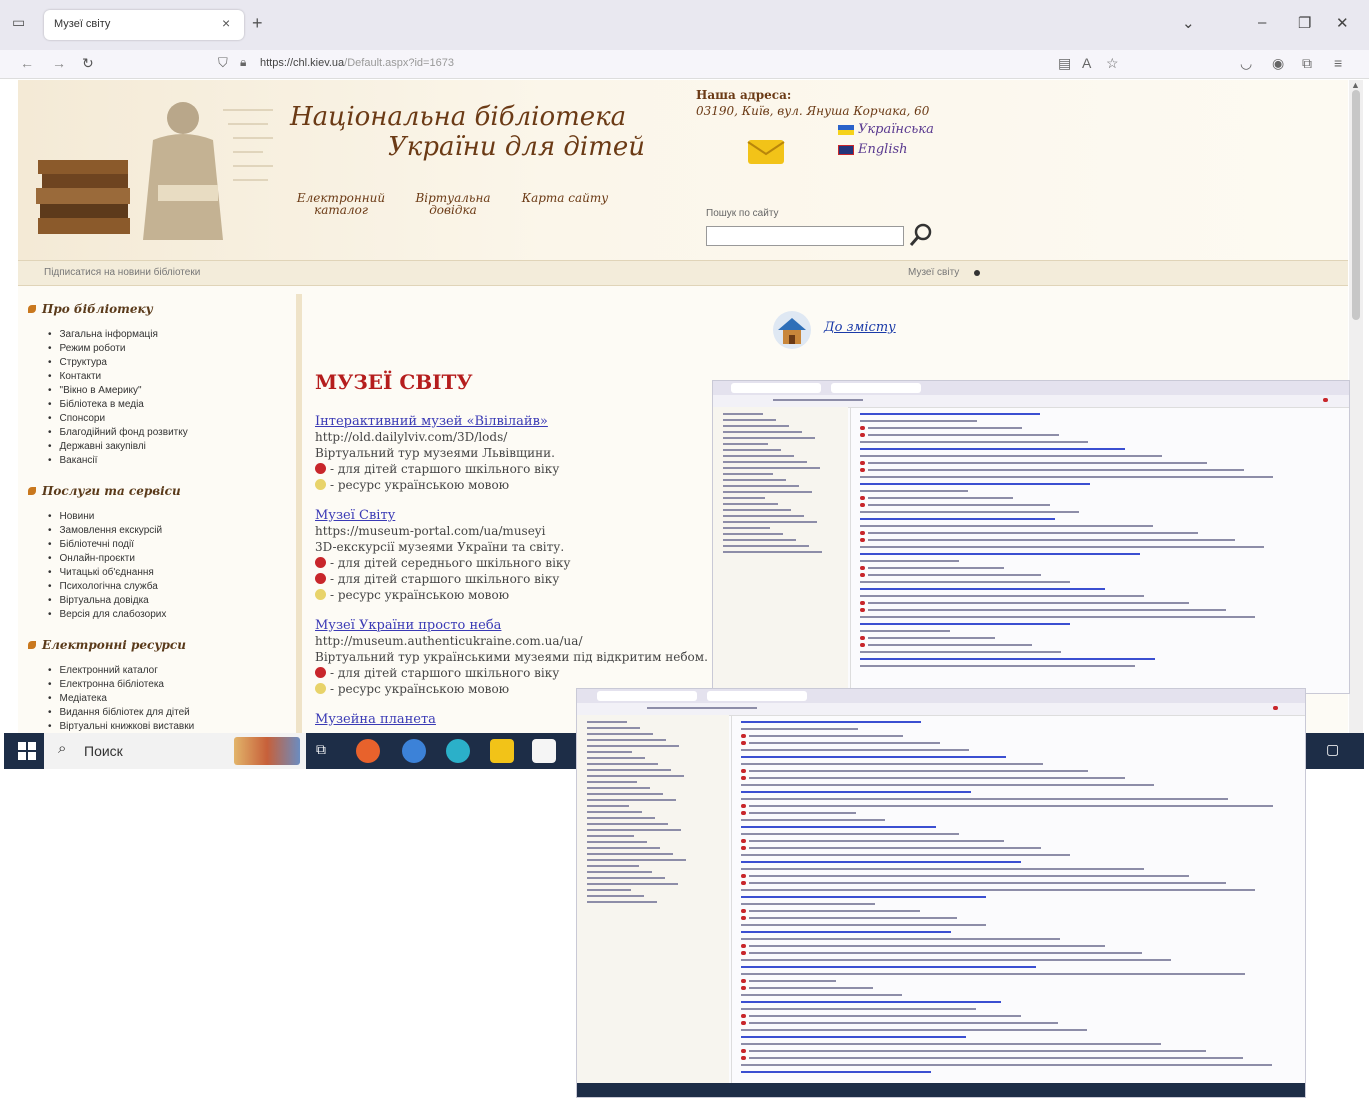 The height and width of the screenshot is (1098, 1369). What do you see at coordinates (341, 204) in the screenshot?
I see `header-link-catalog: Електронний каталог` at bounding box center [341, 204].